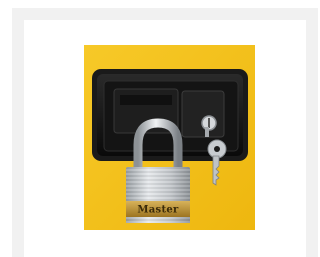 The width and height of the screenshot is (320, 257). I want to click on padlock-icon: Master, so click(158, 195).